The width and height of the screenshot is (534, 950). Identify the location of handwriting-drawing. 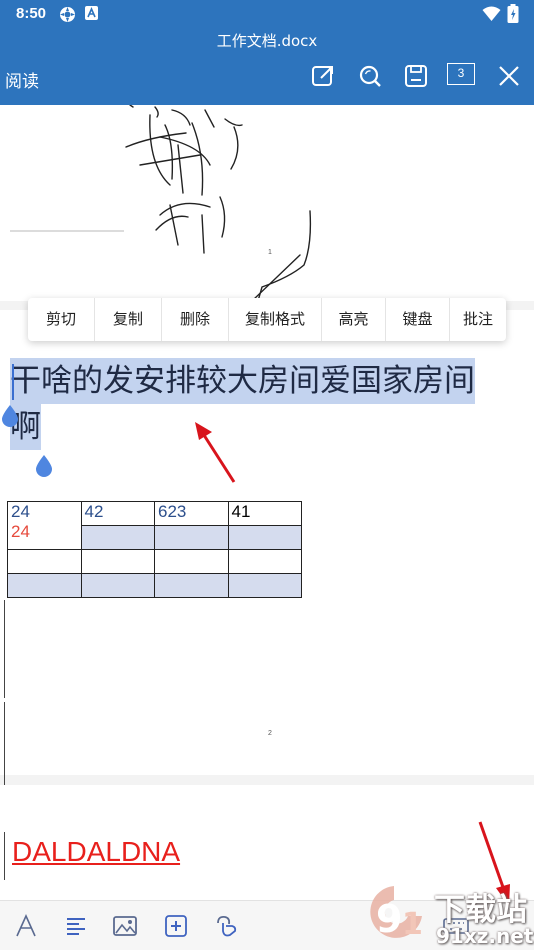
(161, 203).